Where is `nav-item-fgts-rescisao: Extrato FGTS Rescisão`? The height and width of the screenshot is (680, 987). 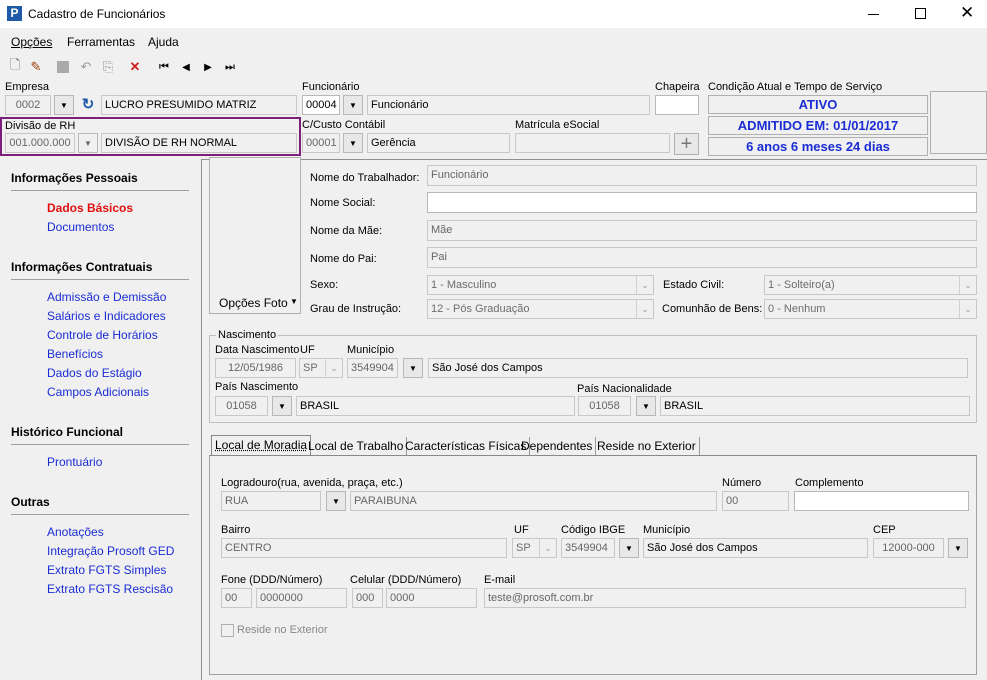 nav-item-fgts-rescisao: Extrato FGTS Rescisão is located at coordinates (110, 589).